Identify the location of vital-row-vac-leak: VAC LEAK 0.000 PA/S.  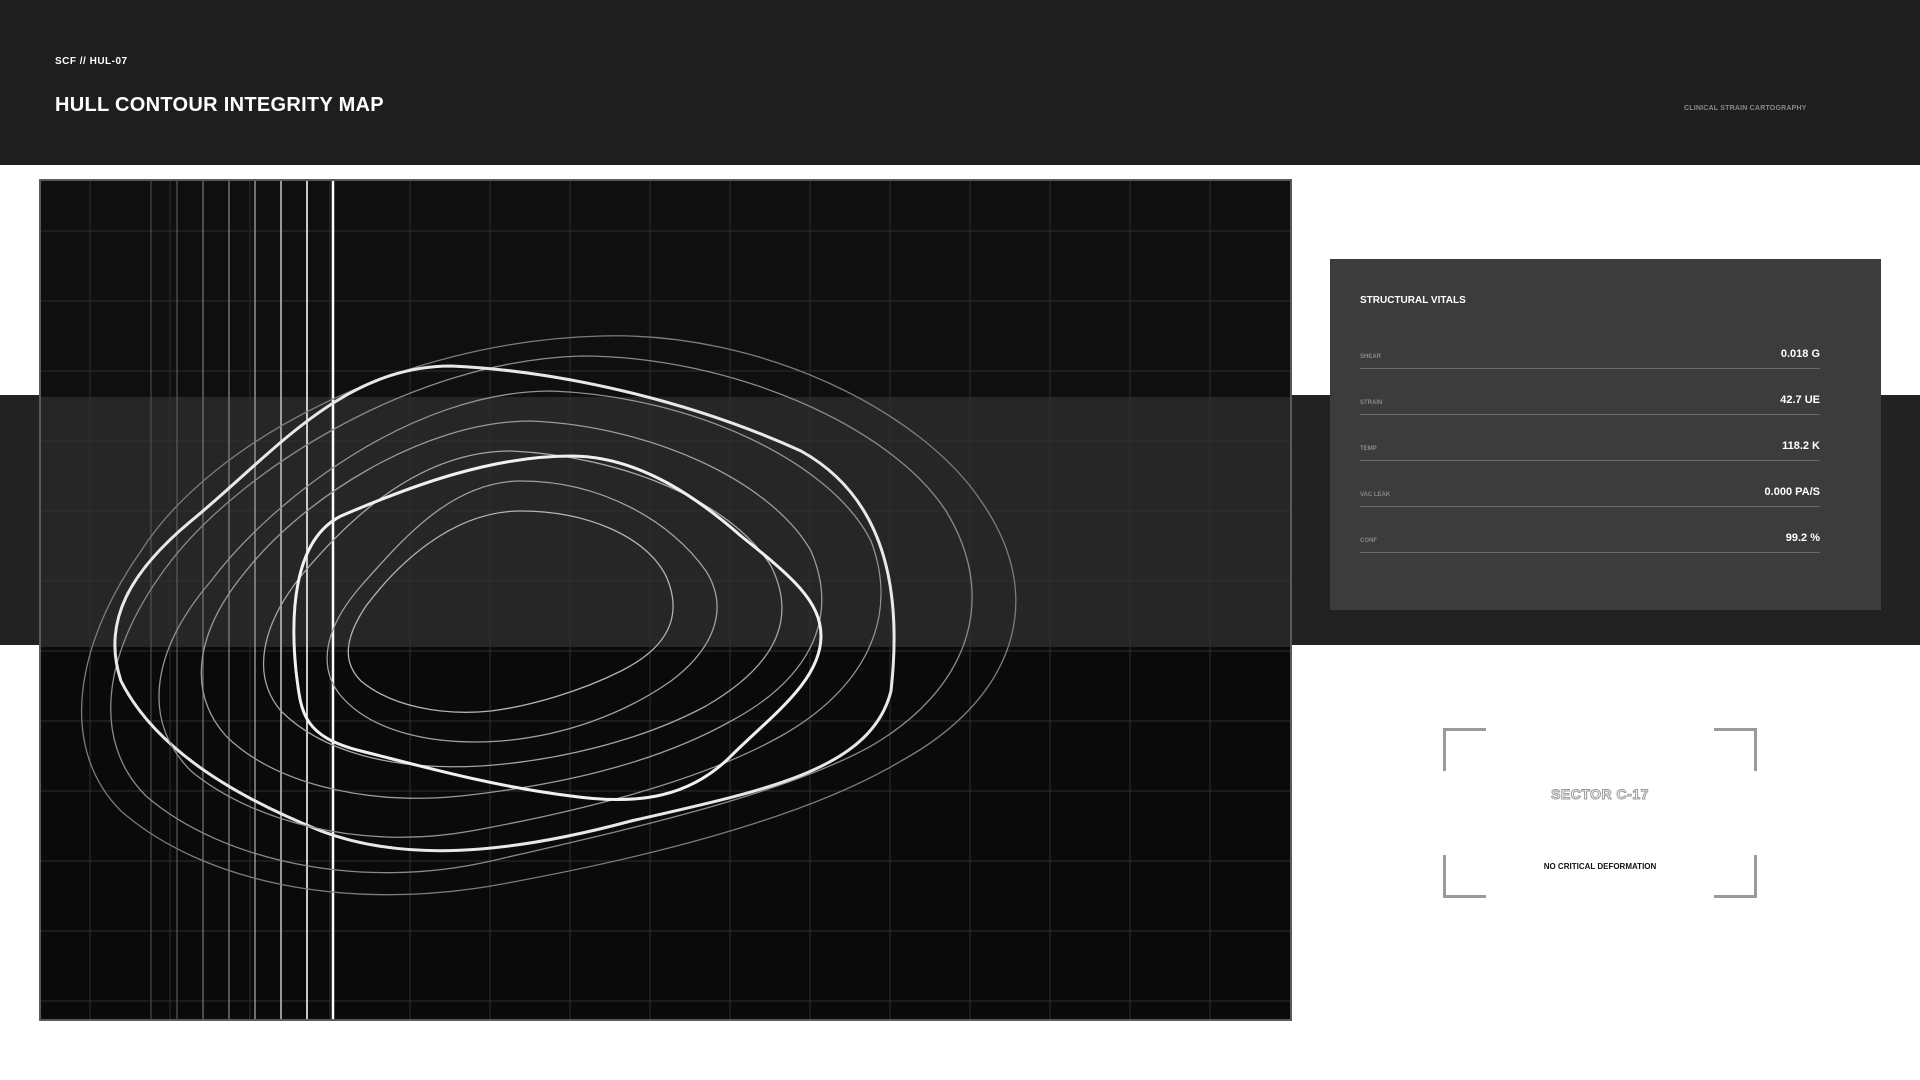
(1590, 492).